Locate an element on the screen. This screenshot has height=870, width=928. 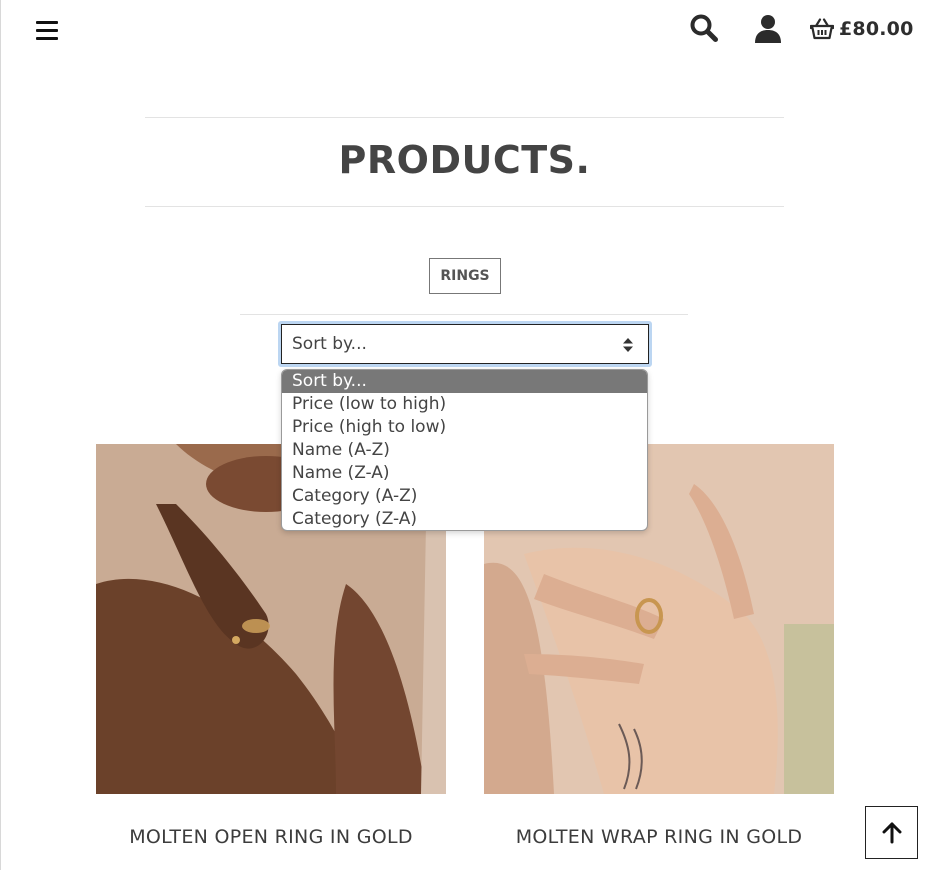
basket-icon is located at coordinates (822, 29).